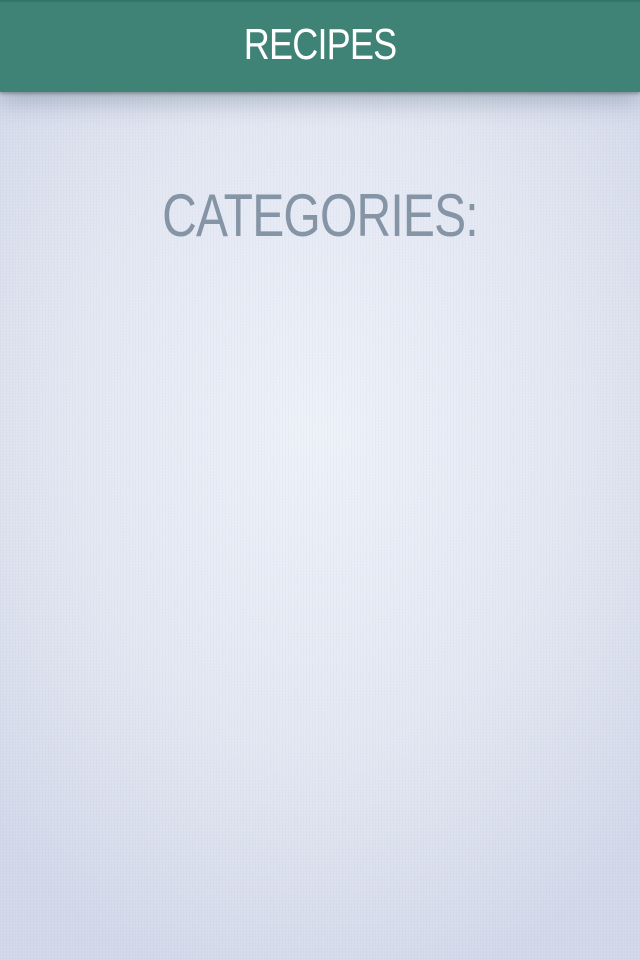 The height and width of the screenshot is (960, 640). I want to click on nav-header: RECIPES, so click(320, 46).